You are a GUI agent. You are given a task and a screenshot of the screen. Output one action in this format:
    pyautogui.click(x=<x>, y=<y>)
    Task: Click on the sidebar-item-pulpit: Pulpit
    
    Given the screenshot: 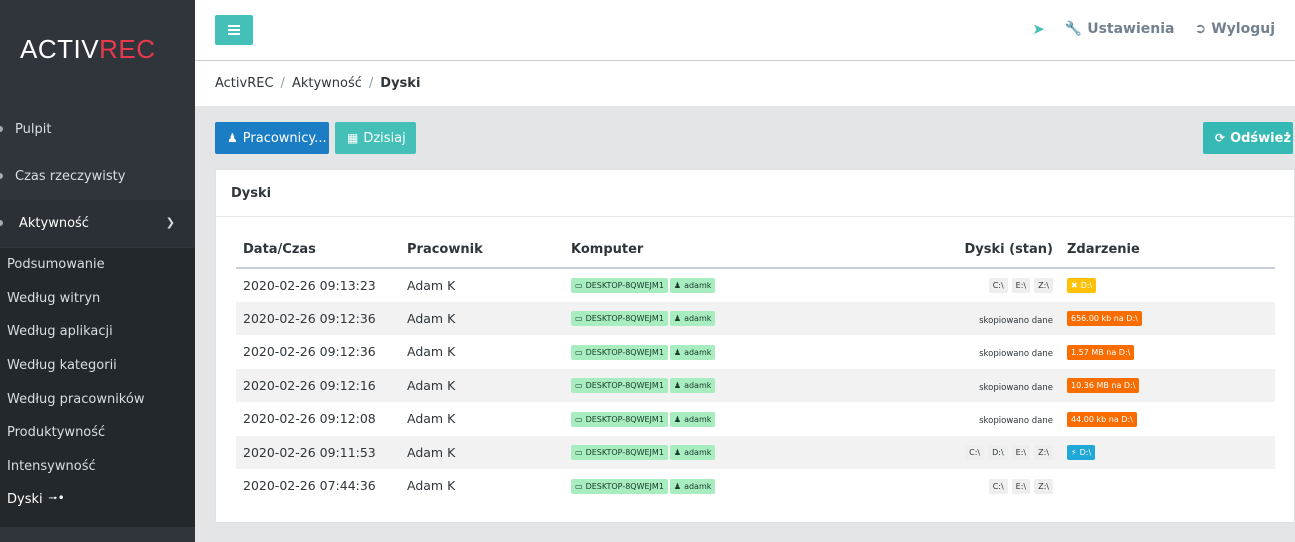 What is the action you would take?
    pyautogui.click(x=97, y=129)
    